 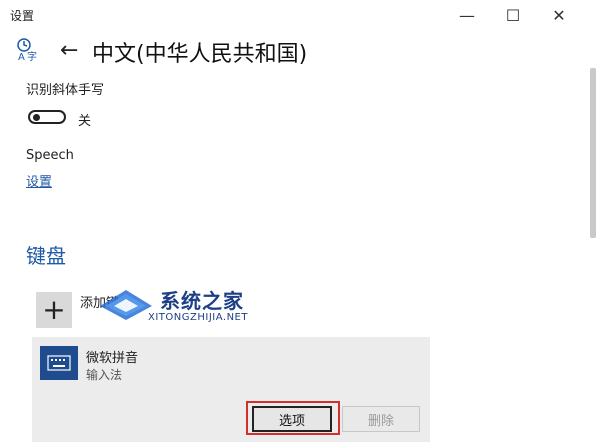 I want to click on plus-icon: +, so click(x=54, y=309).